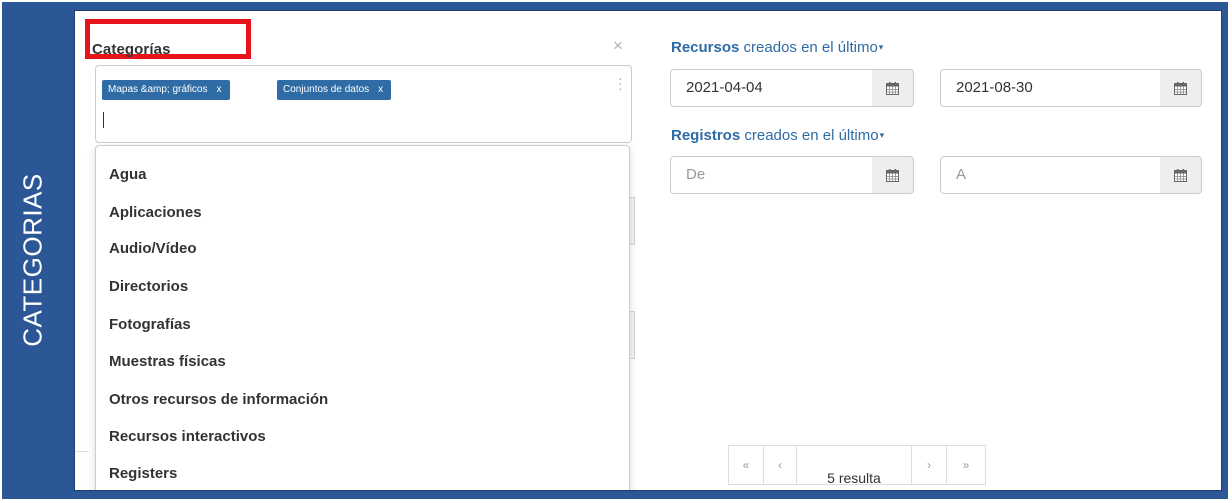  Describe the element at coordinates (167, 361) in the screenshot. I see `dropdown-option: Muestras físicas` at that location.